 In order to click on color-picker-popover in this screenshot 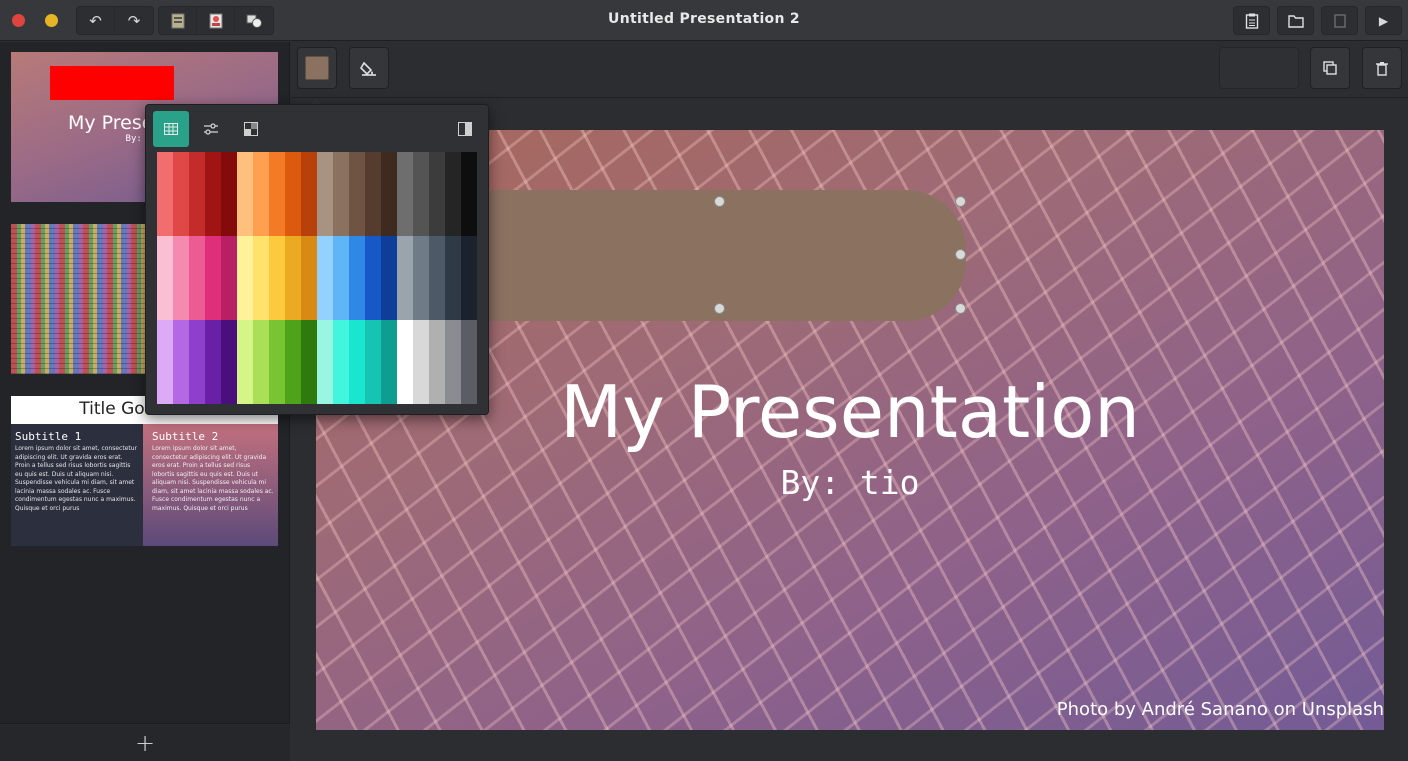, I will do `click(317, 259)`.